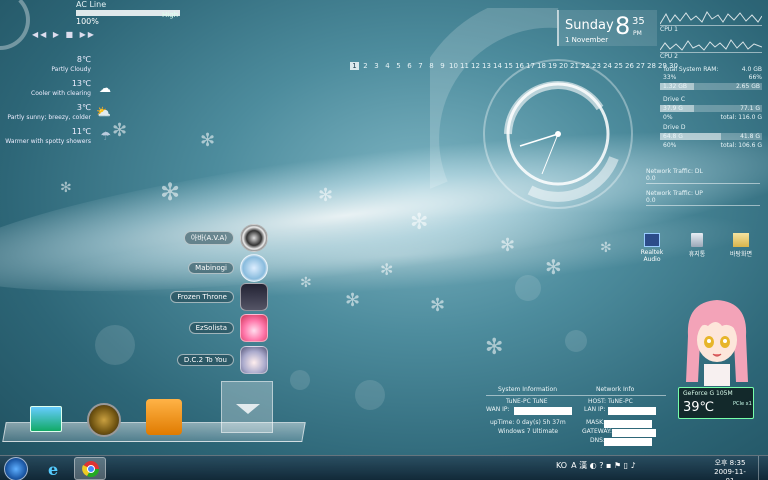  I want to click on weather-desc: Partly sunny; breezy, colder, so click(49, 117).